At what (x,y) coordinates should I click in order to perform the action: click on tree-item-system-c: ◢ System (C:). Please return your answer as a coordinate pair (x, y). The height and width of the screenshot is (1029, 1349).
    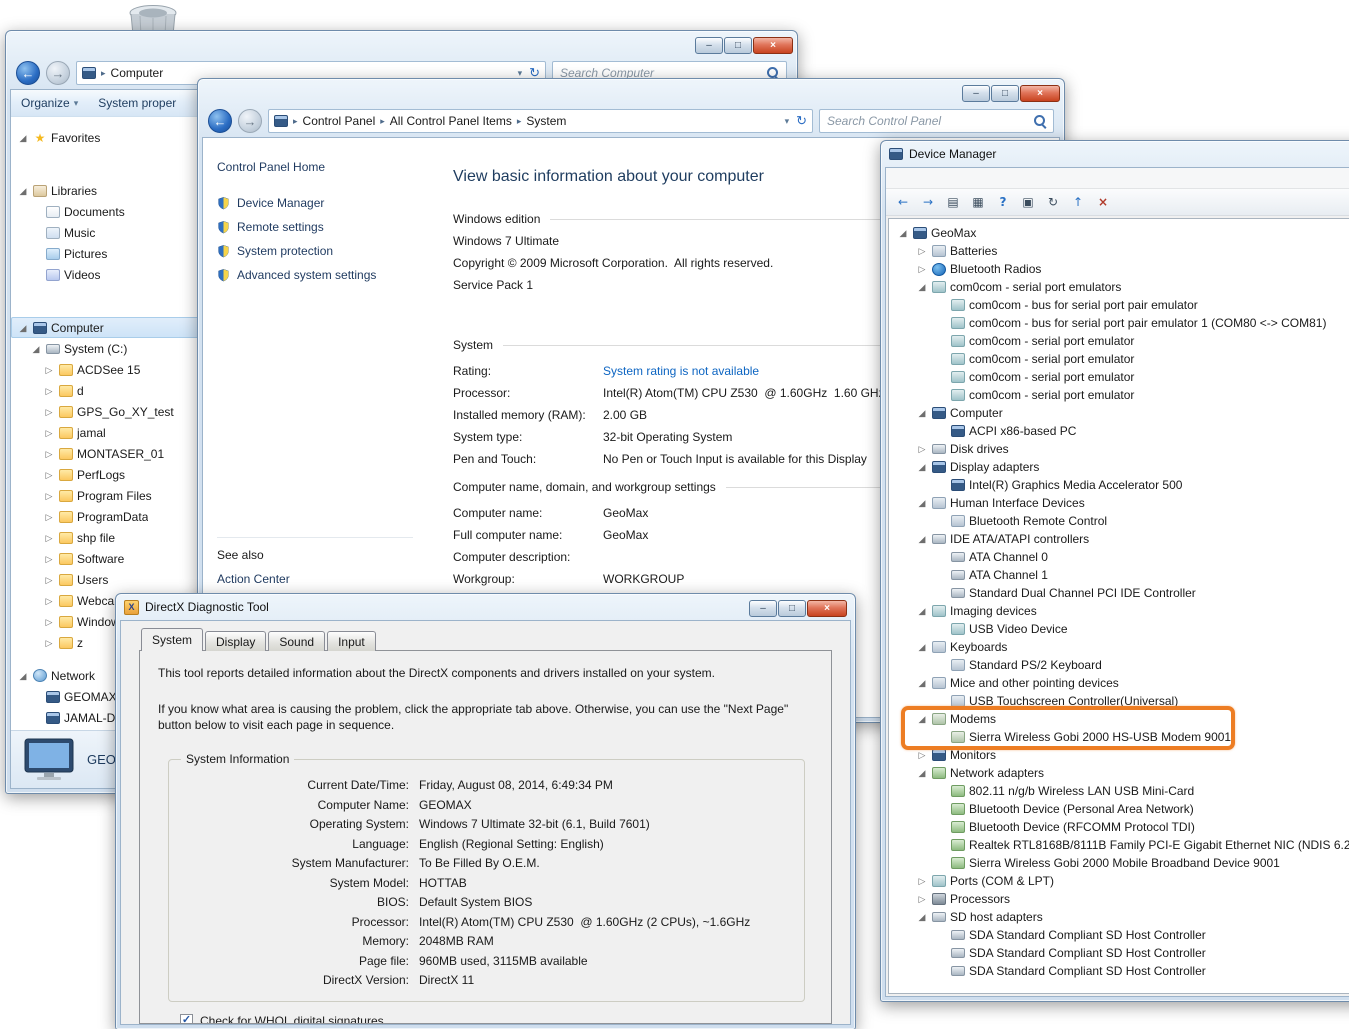
    Looking at the image, I should click on (105, 348).